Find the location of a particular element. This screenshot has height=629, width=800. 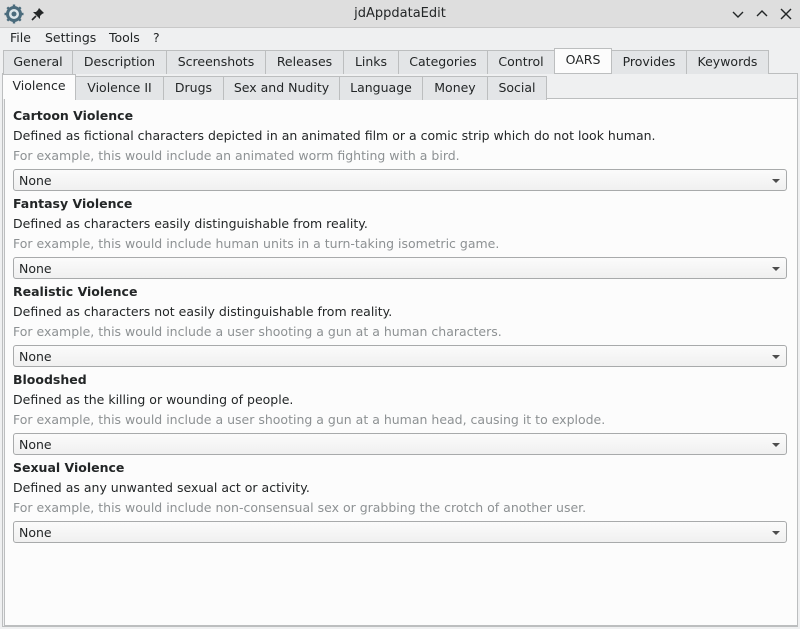

tab-screenshots: Screenshots is located at coordinates (216, 62).